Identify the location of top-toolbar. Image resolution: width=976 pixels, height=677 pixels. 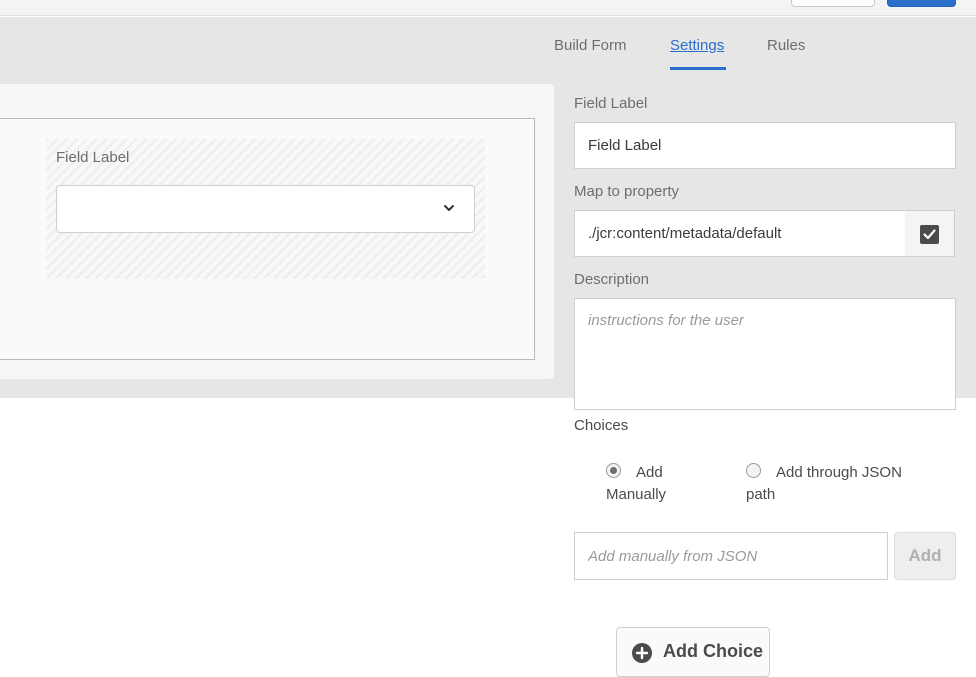
(488, 8).